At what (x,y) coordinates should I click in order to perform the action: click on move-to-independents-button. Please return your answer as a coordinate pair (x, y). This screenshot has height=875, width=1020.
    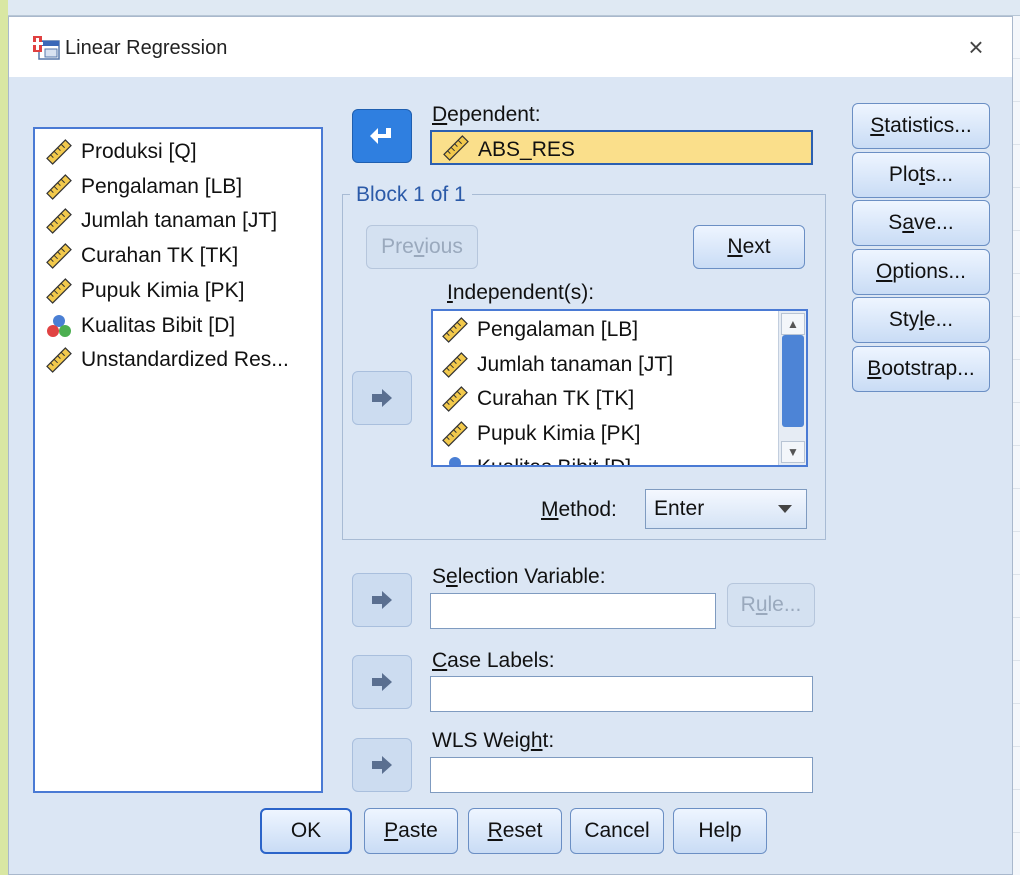
    Looking at the image, I should click on (382, 398).